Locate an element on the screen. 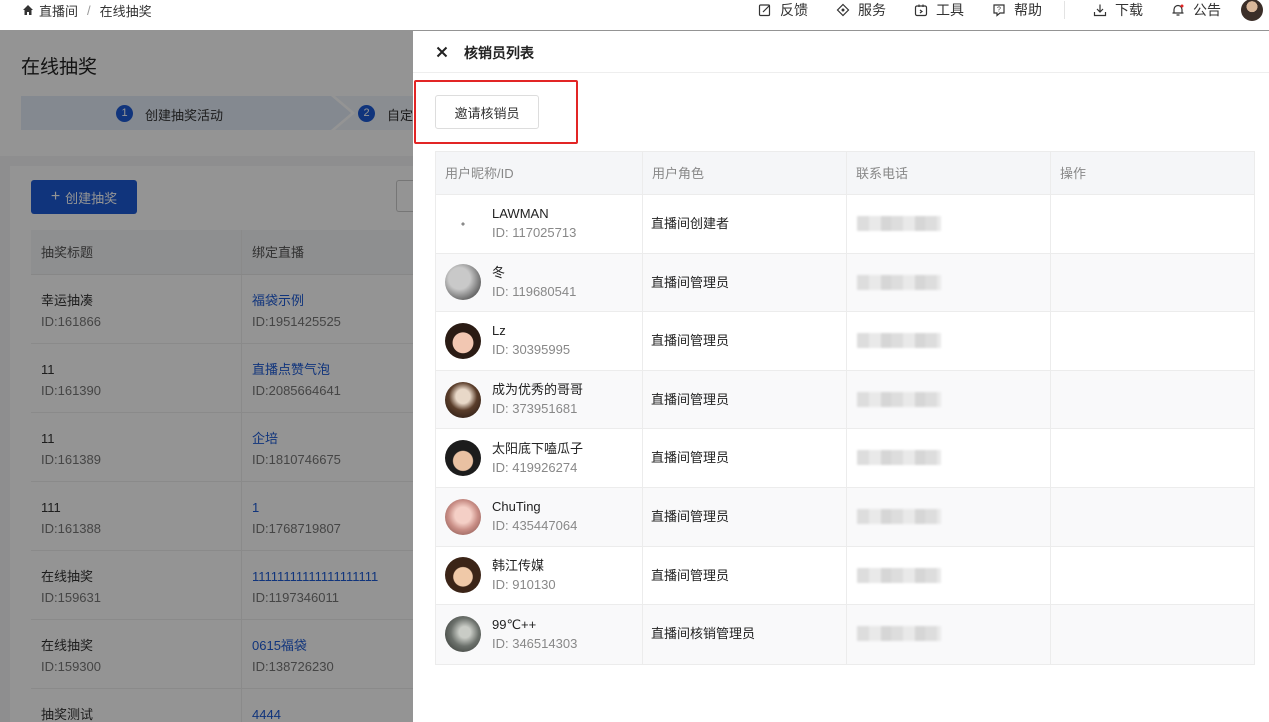  breadcrumb: 直播间 / 在线抽奖 is located at coordinates (87, 10).